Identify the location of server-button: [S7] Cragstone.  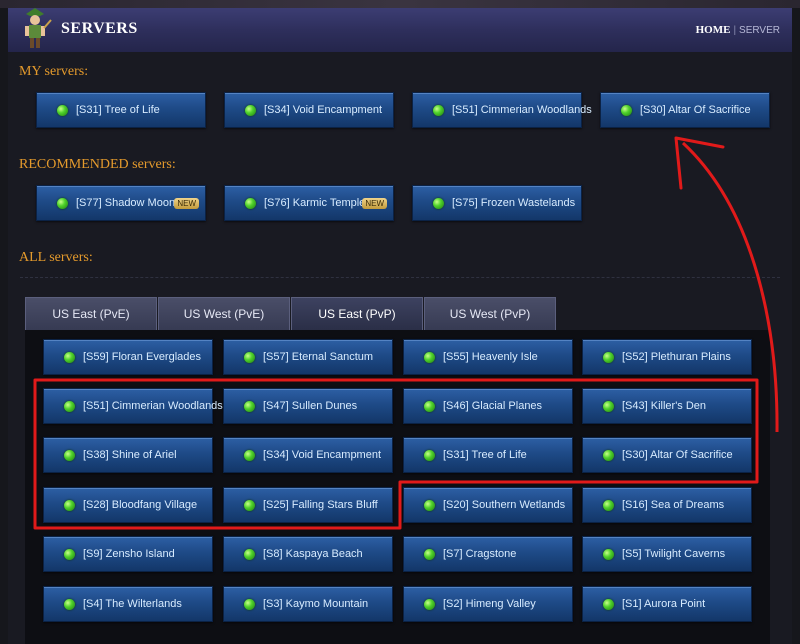
(488, 554).